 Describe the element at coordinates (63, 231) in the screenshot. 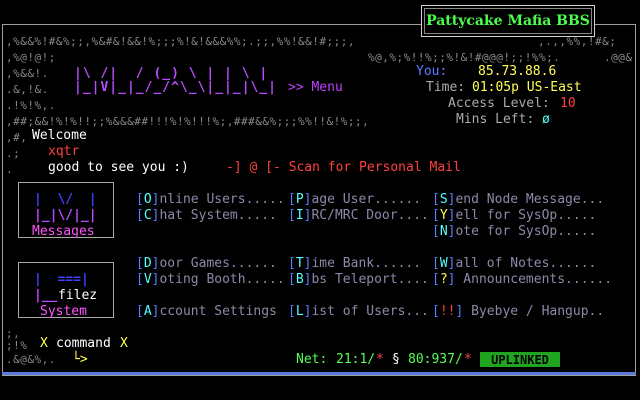

I see `messages-label: Messages` at that location.